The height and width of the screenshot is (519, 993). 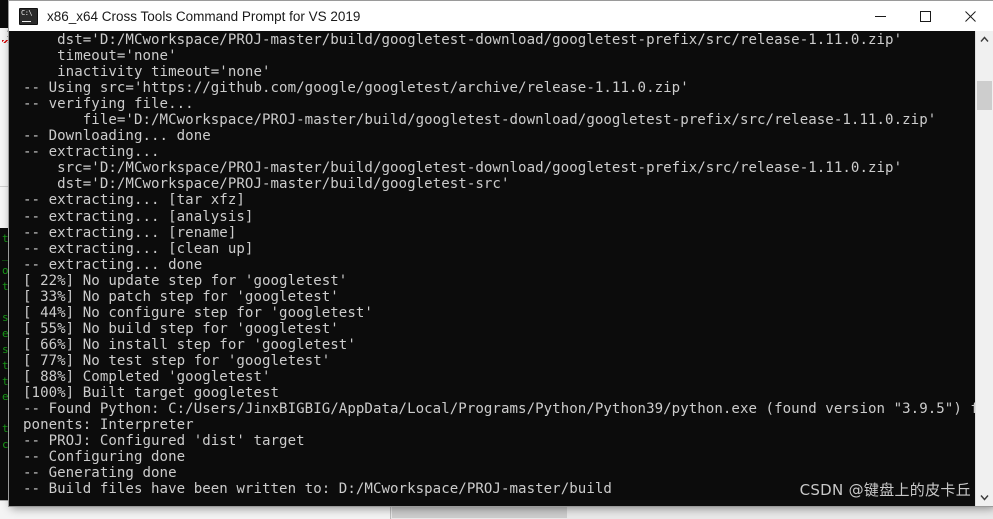 I want to click on vertical-scrollbar, so click(x=984, y=268).